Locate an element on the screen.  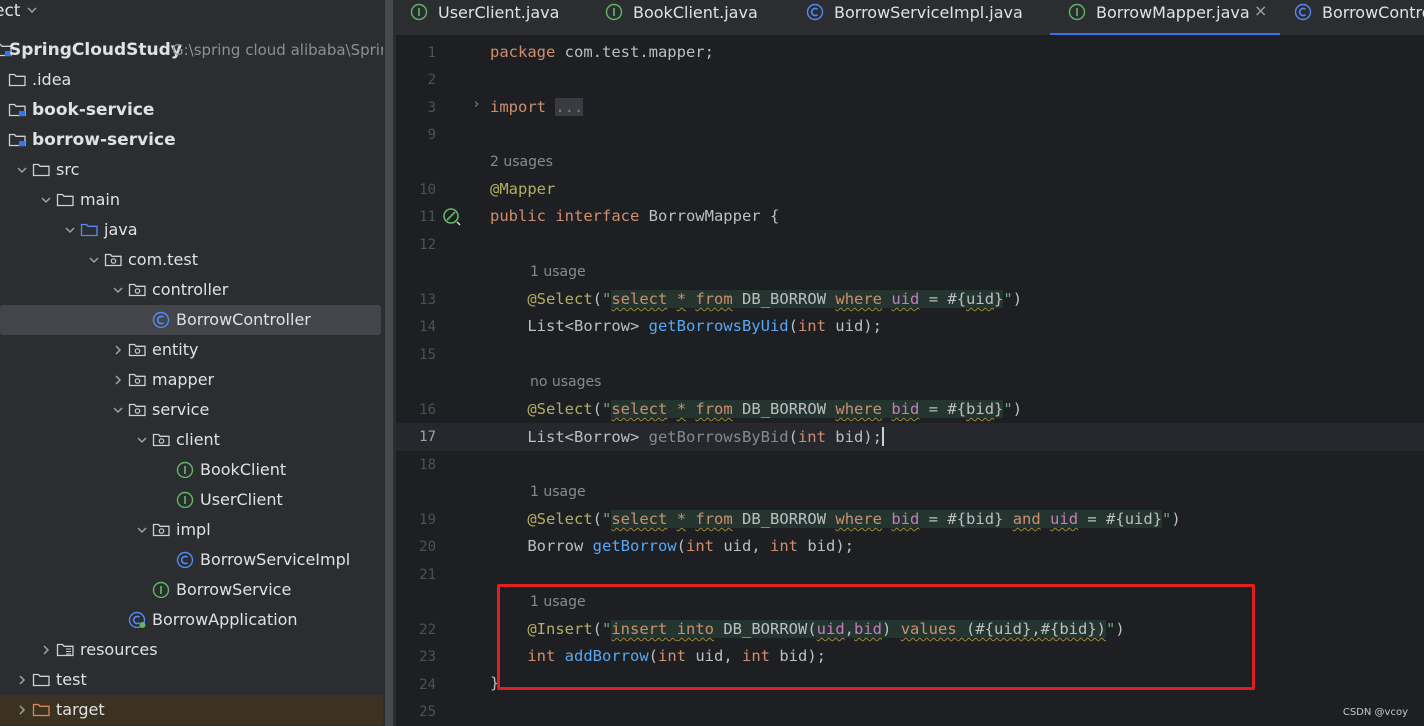
tab-label: BorrowContro is located at coordinates (1373, 12).